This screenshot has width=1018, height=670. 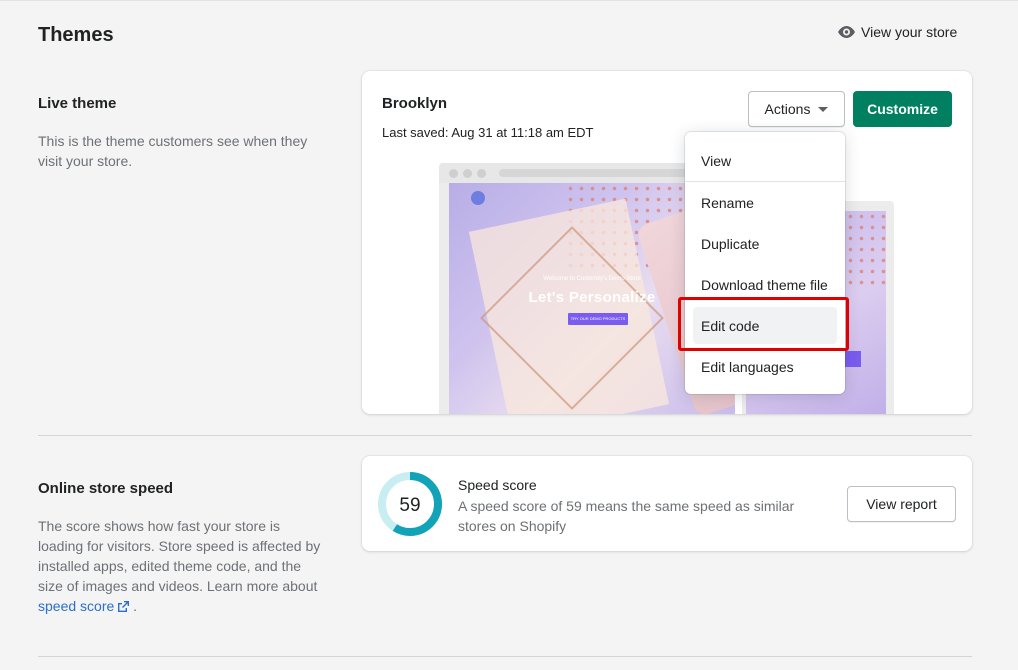 I want to click on theme-name: Brooklyn, so click(x=415, y=103).